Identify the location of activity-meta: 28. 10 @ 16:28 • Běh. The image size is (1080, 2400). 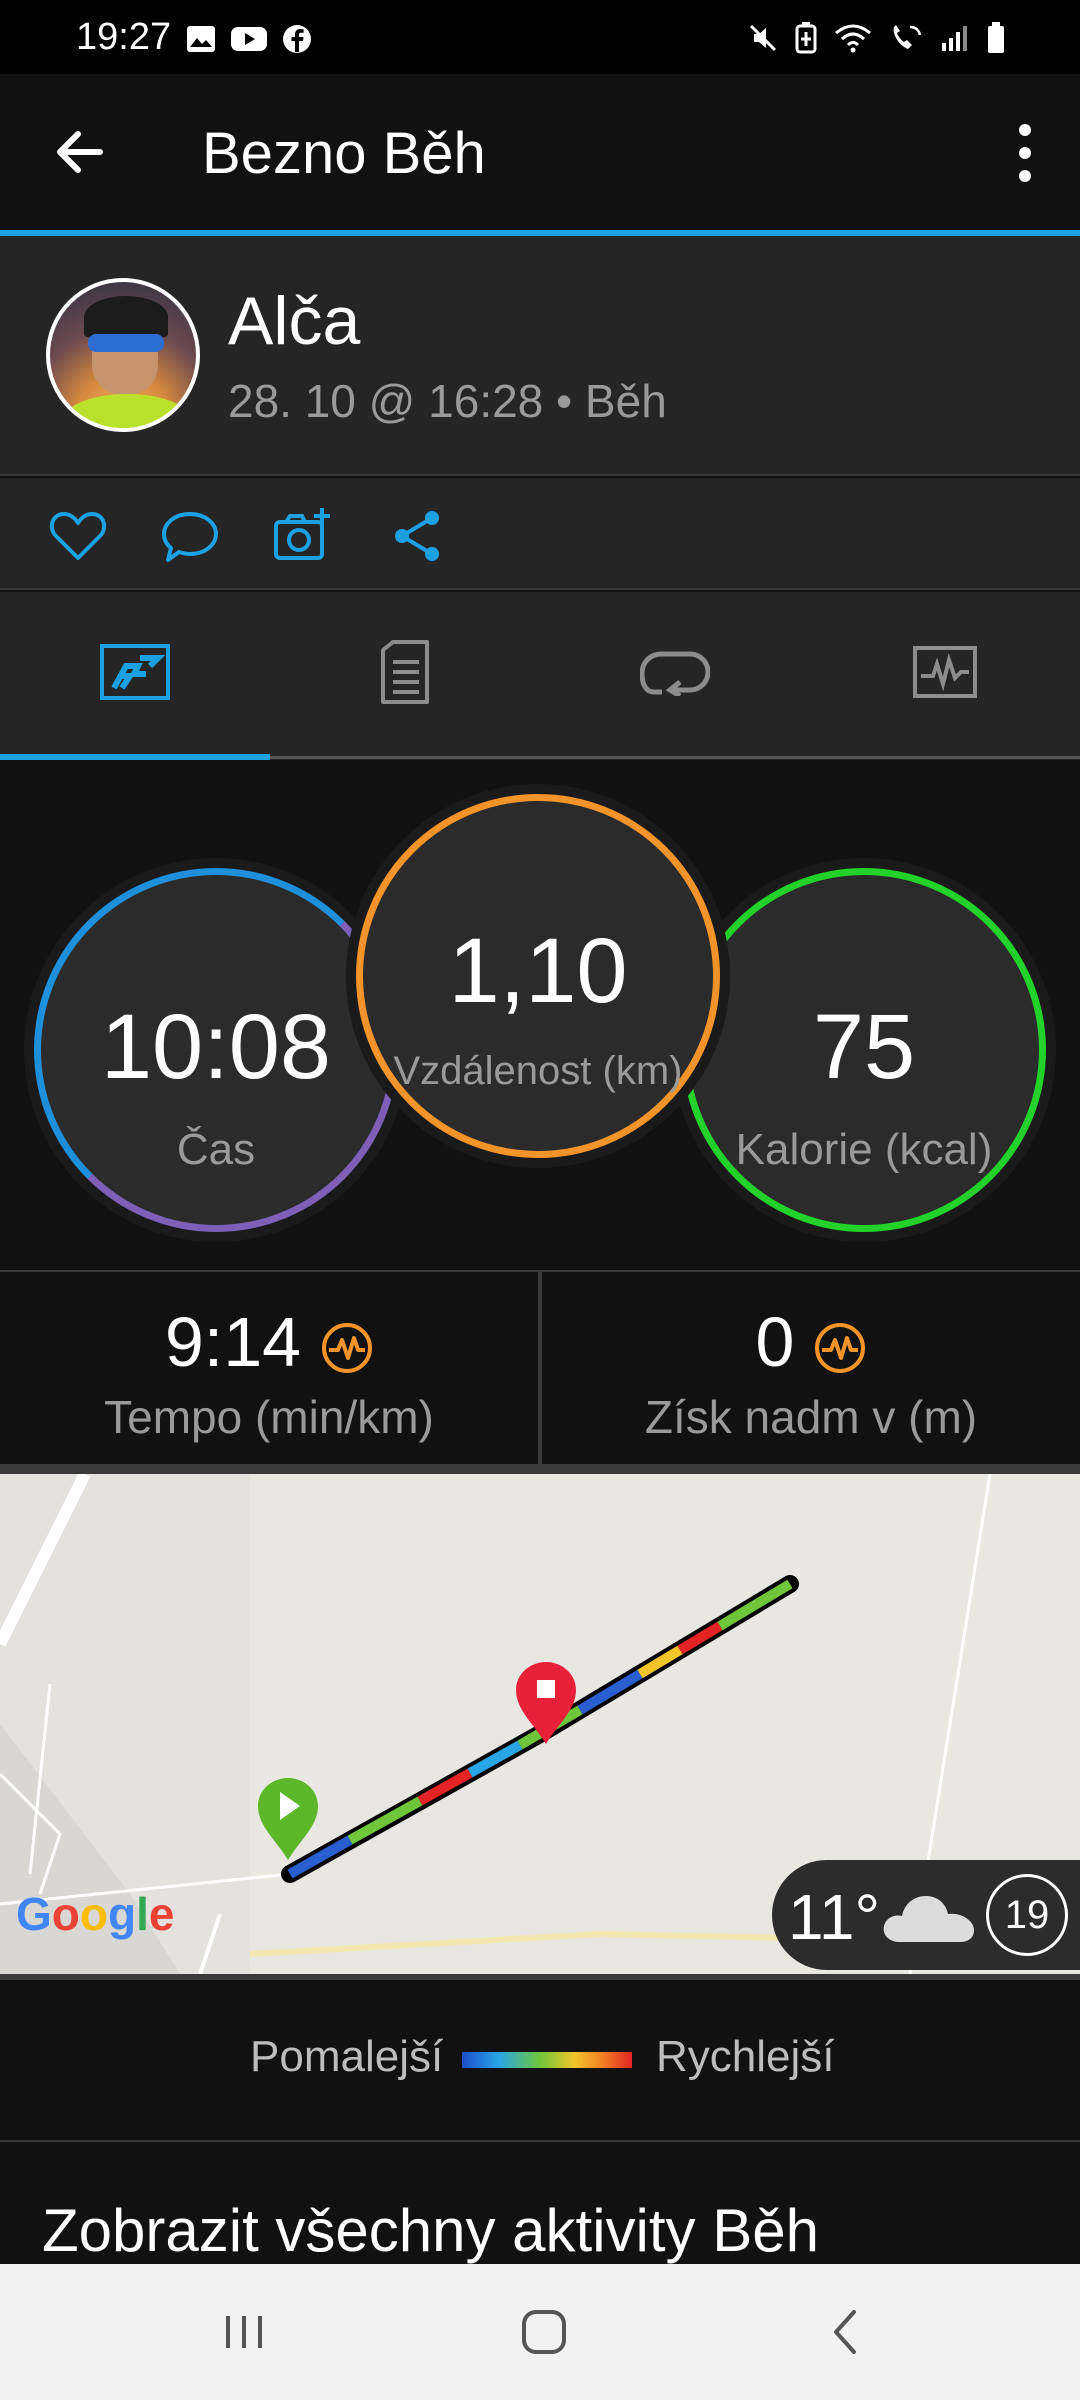
(447, 401).